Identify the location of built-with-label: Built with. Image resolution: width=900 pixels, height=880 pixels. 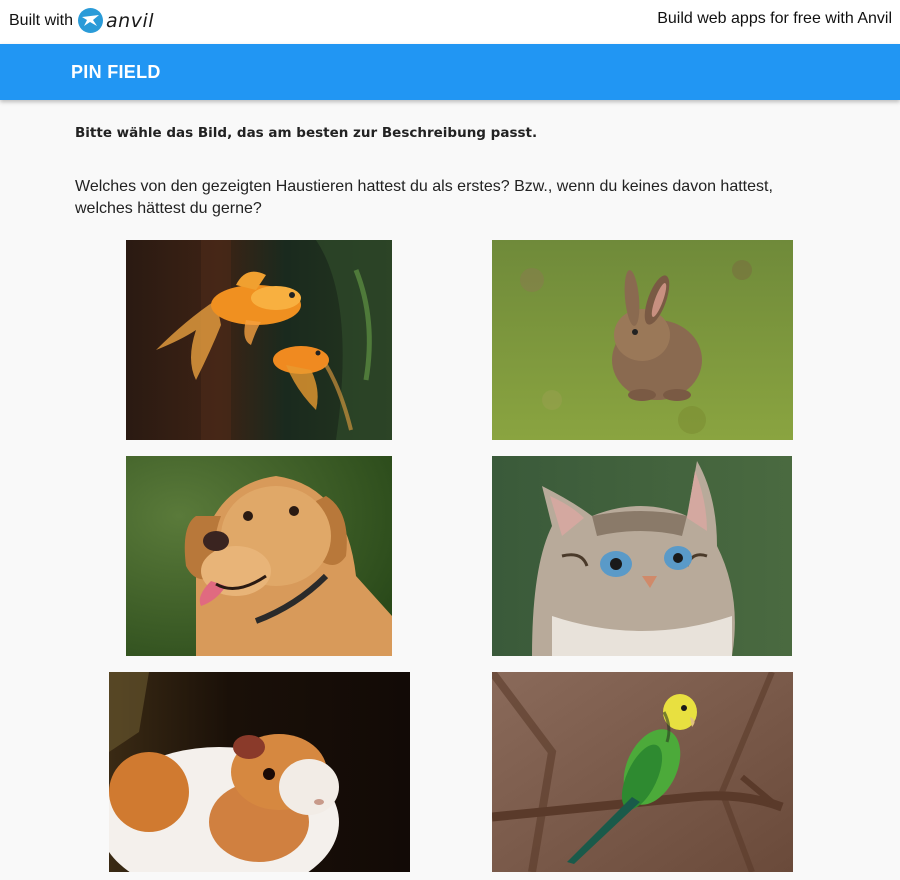
(41, 20).